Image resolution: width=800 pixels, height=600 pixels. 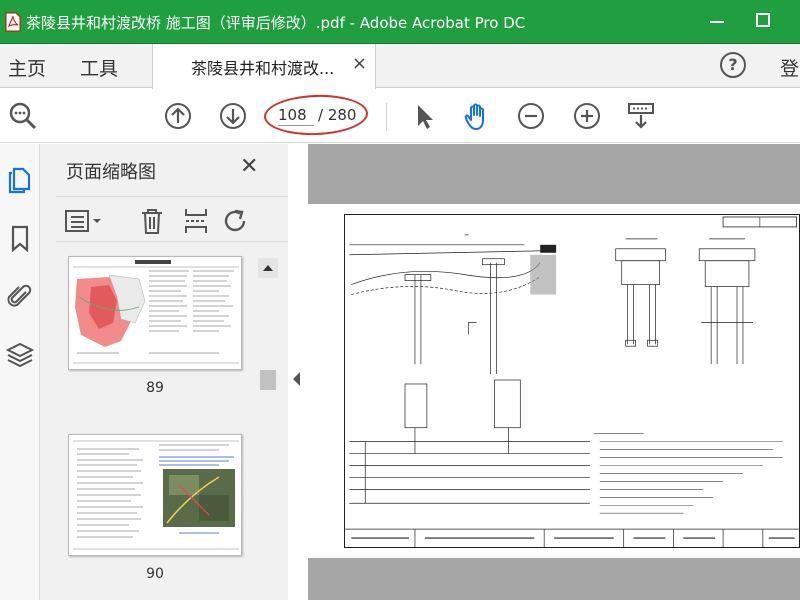 What do you see at coordinates (236, 221) in the screenshot?
I see `rotate-icon` at bounding box center [236, 221].